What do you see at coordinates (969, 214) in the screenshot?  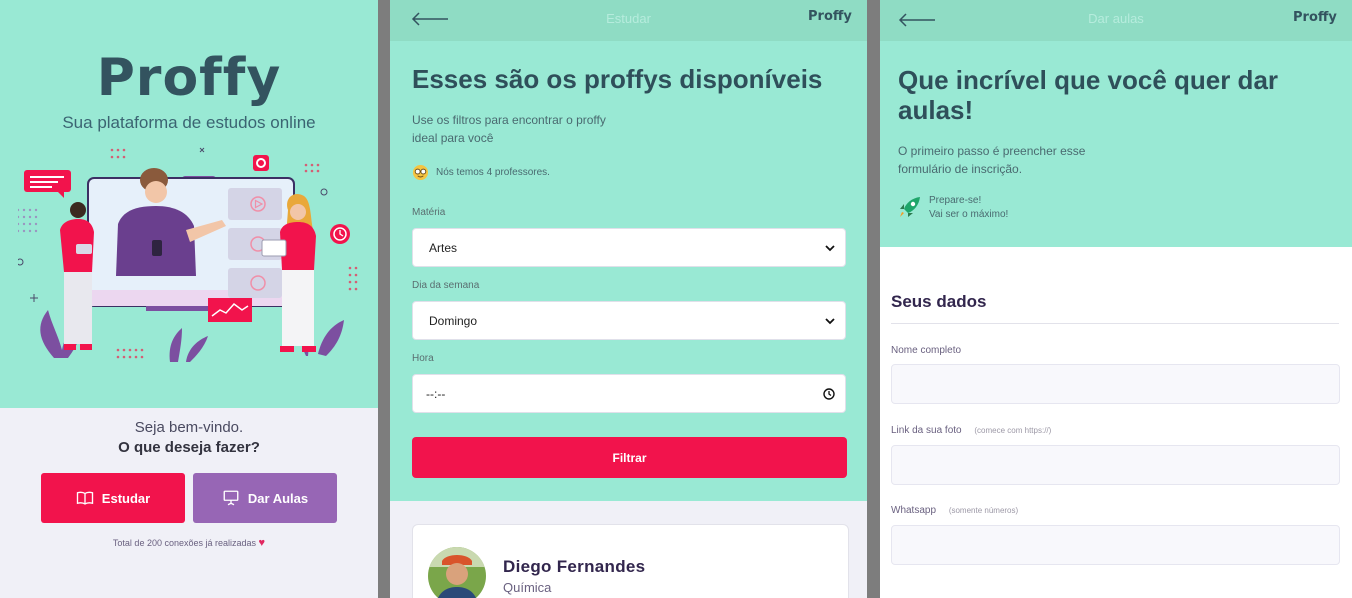 I see `prepare-line-2: Vai ser o máximo!` at bounding box center [969, 214].